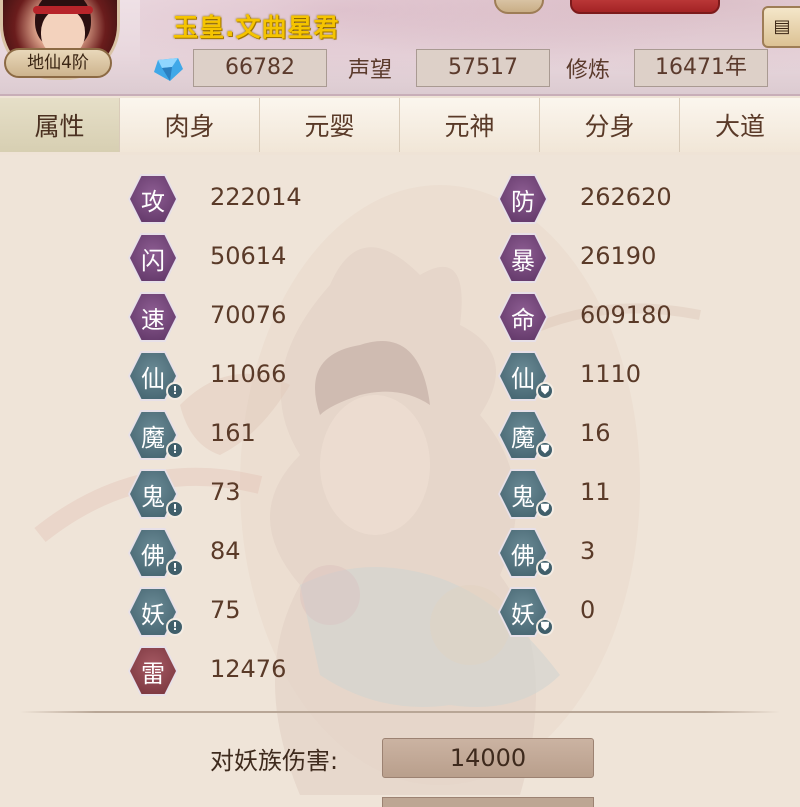  I want to click on demon-damage-label: 对妖族伤害:, so click(274, 761).